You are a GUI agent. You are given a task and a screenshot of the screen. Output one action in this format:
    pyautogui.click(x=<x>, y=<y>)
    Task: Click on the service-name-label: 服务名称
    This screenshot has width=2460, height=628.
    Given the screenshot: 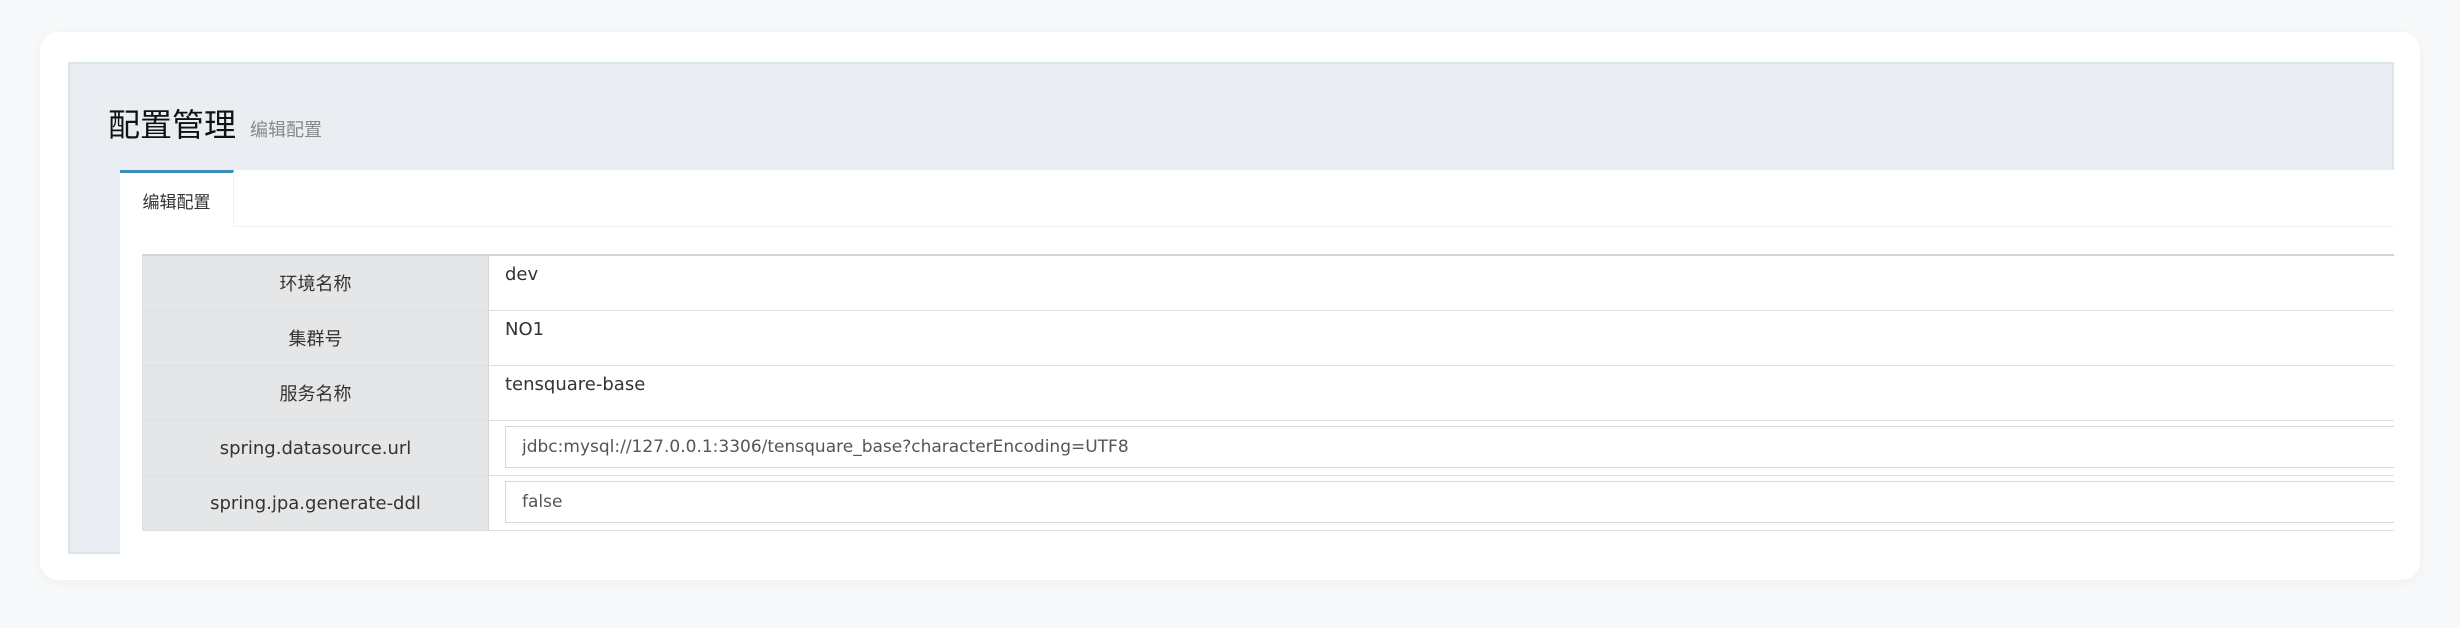 What is the action you would take?
    pyautogui.click(x=316, y=393)
    